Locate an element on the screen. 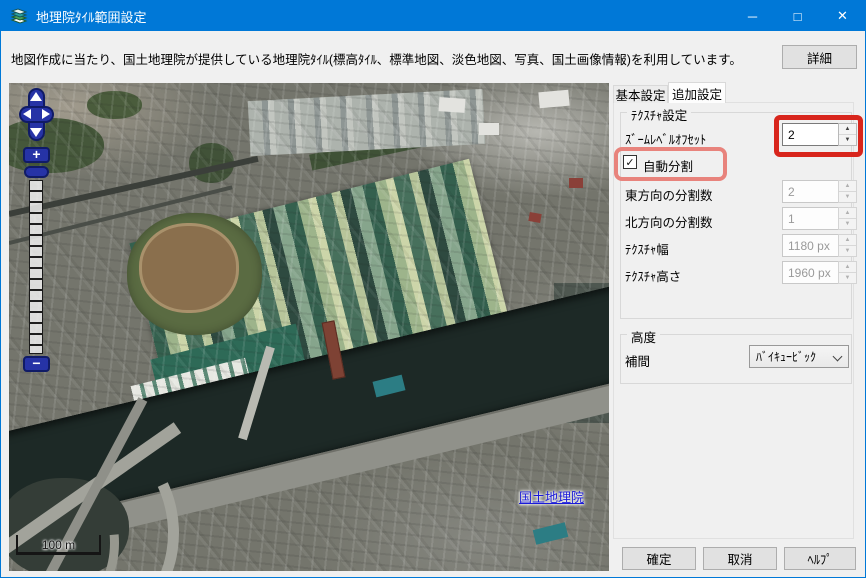 The width and height of the screenshot is (866, 578). zoom-in-button: + is located at coordinates (36, 155).